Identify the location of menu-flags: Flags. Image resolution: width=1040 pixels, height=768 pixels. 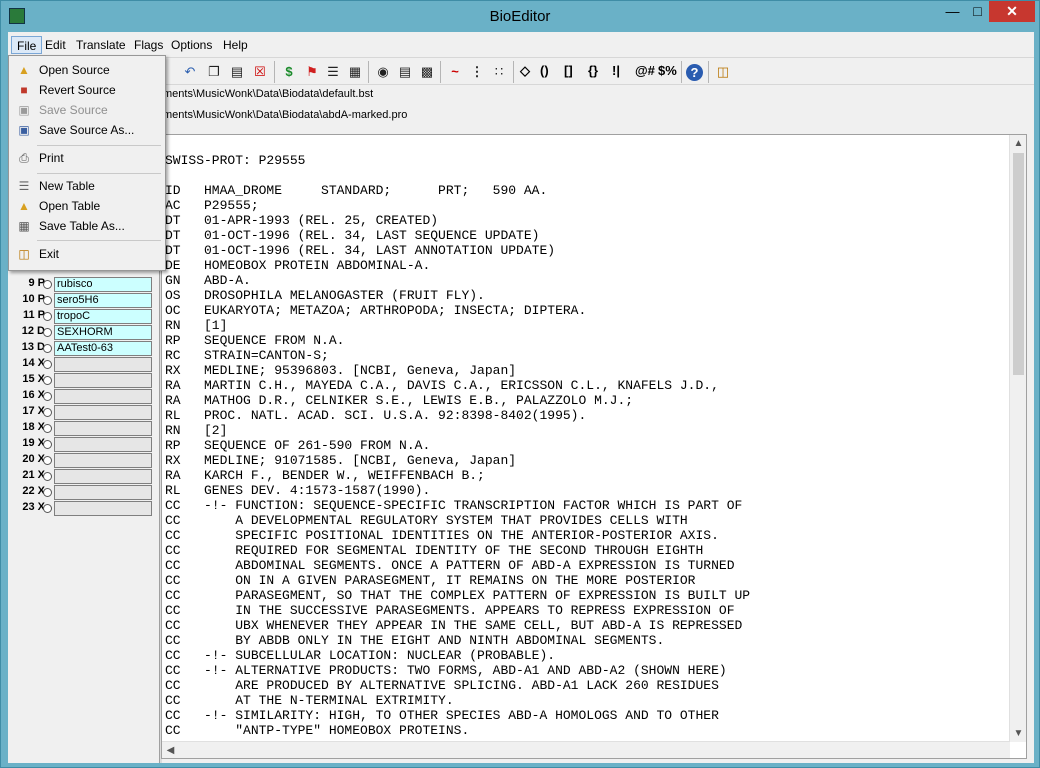
(148, 45).